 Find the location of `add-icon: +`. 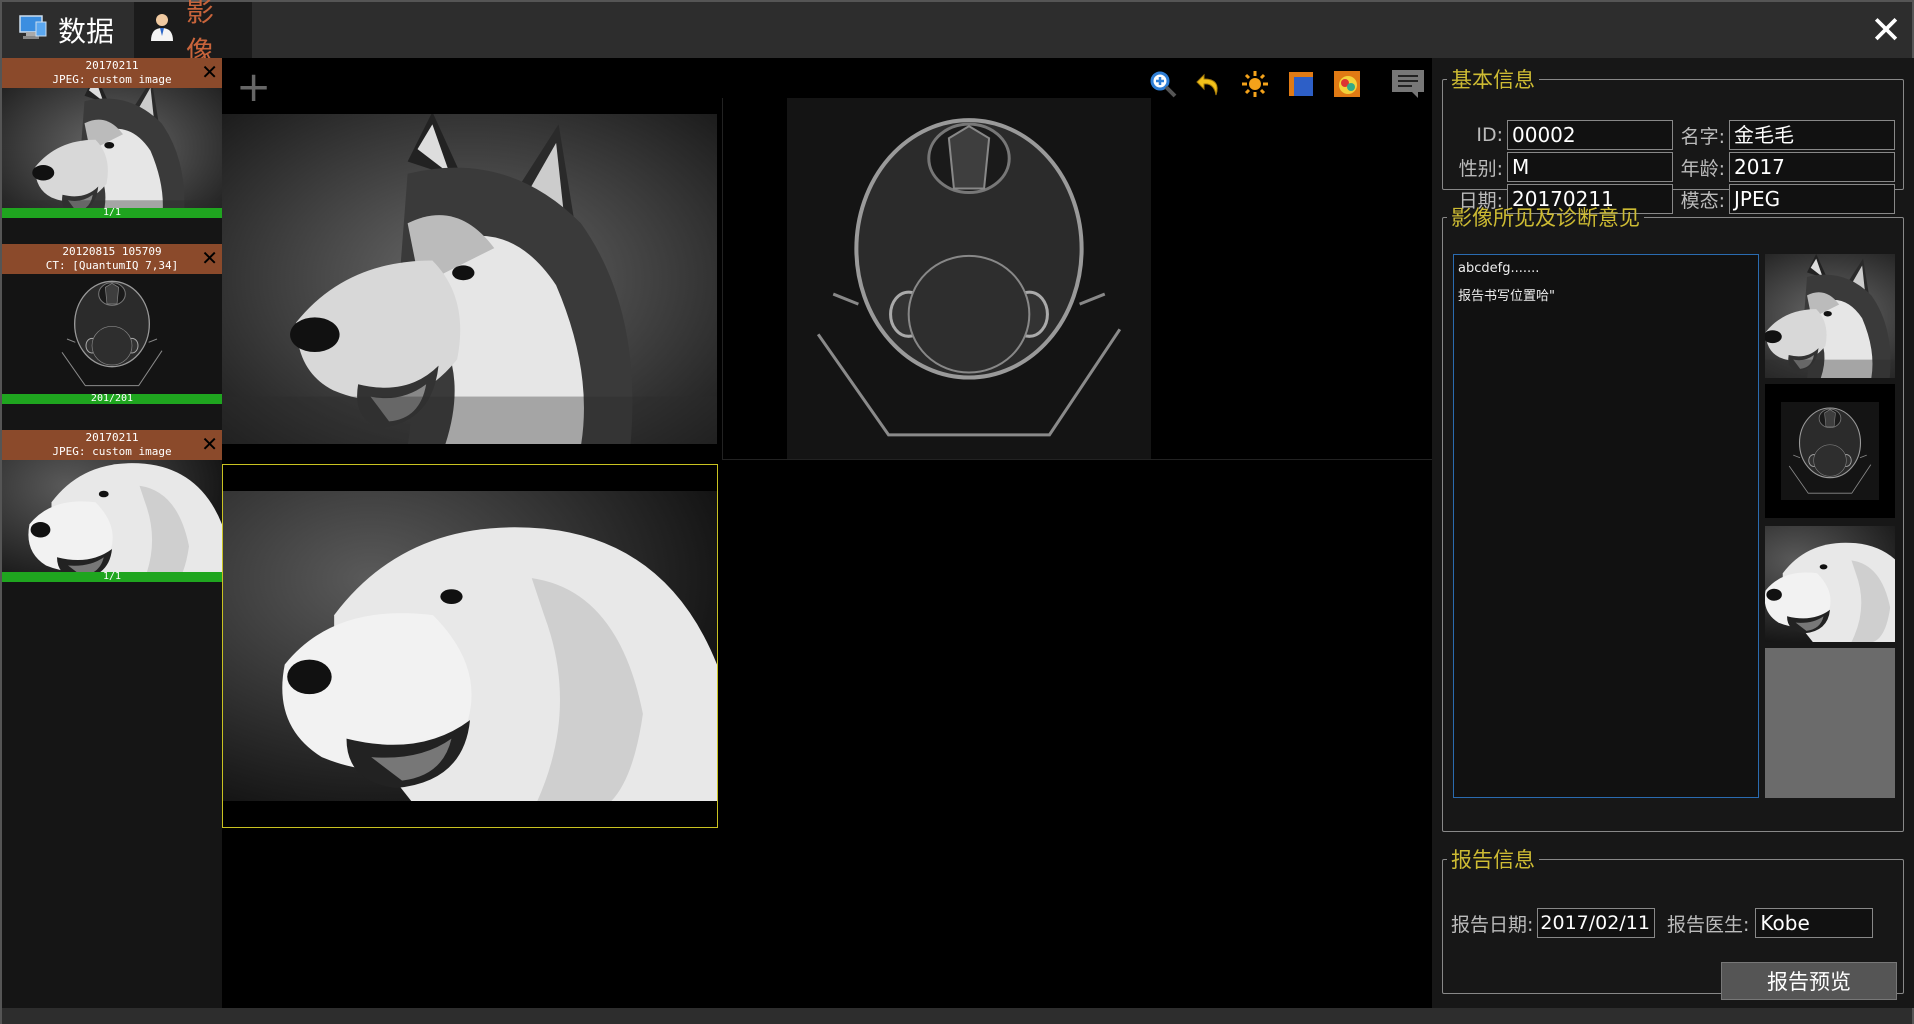

add-icon: + is located at coordinates (253, 87).